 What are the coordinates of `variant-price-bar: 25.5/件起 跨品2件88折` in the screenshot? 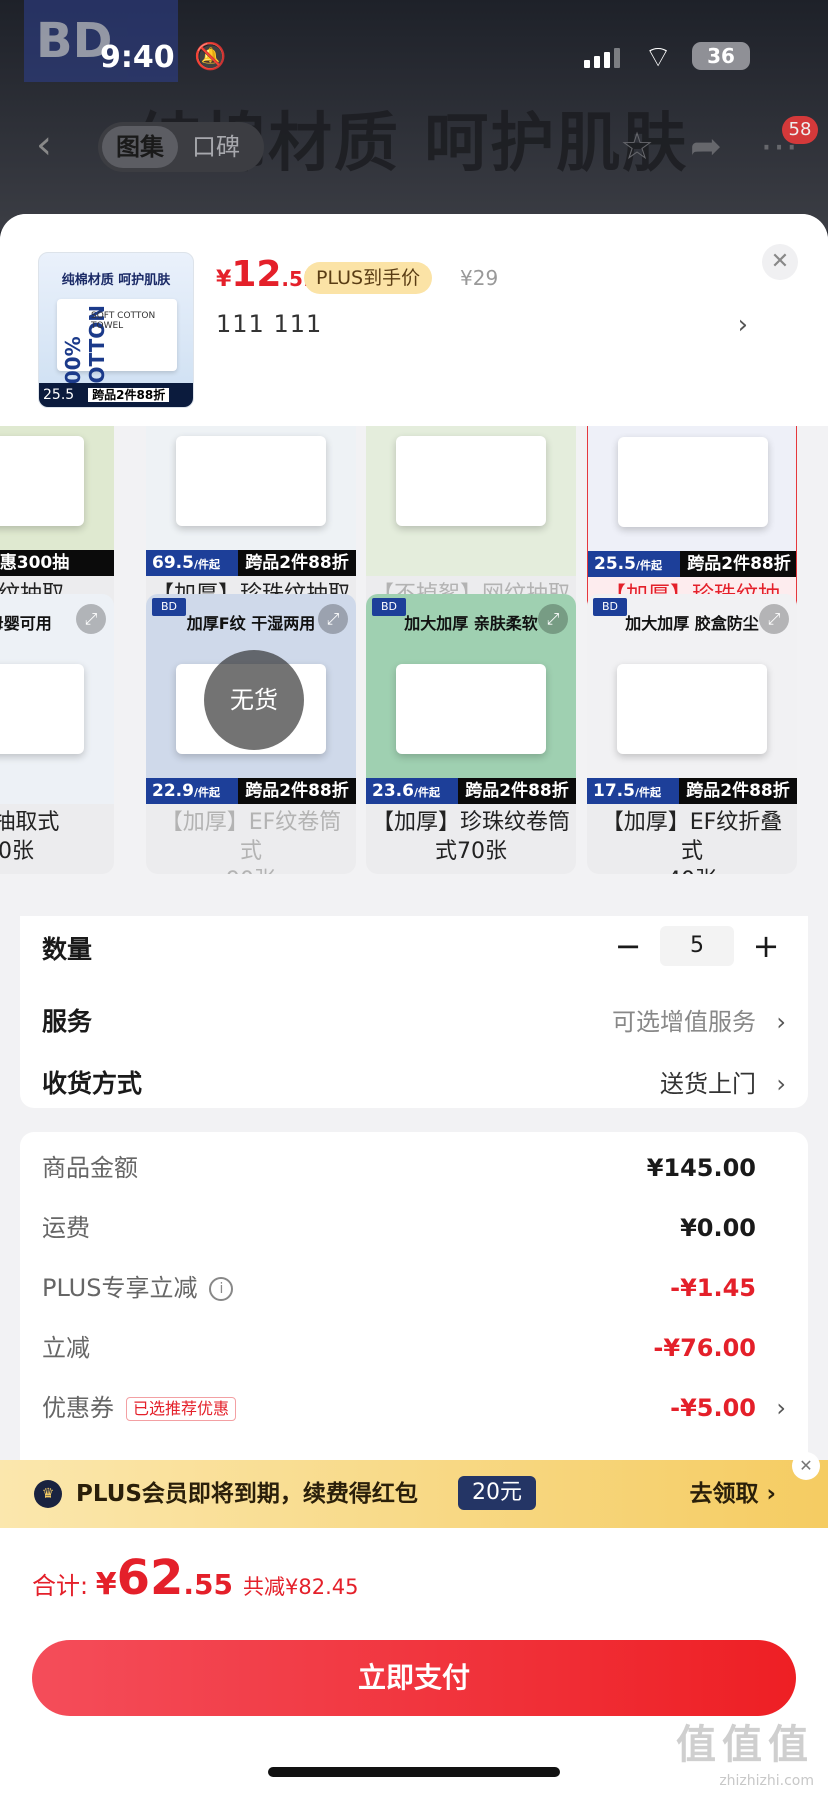 It's located at (692, 564).